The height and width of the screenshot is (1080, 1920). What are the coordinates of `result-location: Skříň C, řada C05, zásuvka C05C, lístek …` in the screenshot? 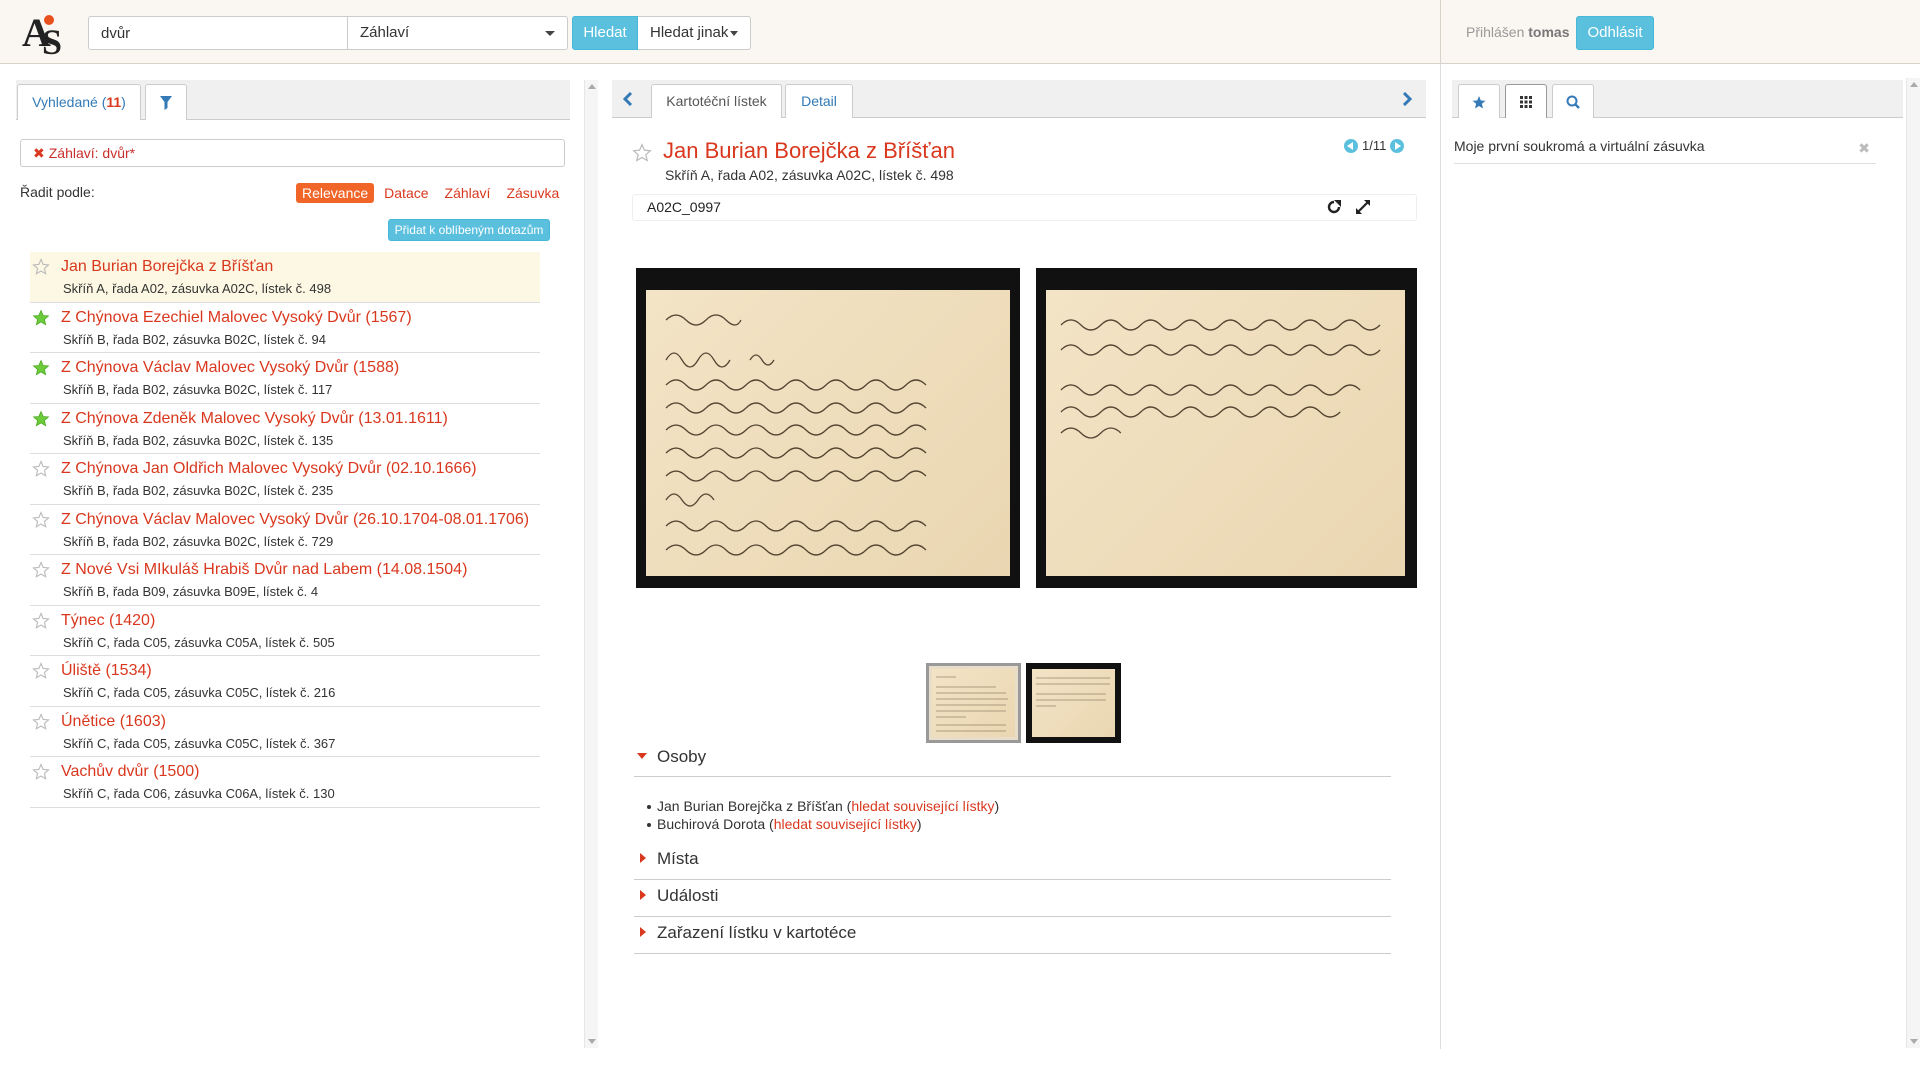 It's located at (199, 692).